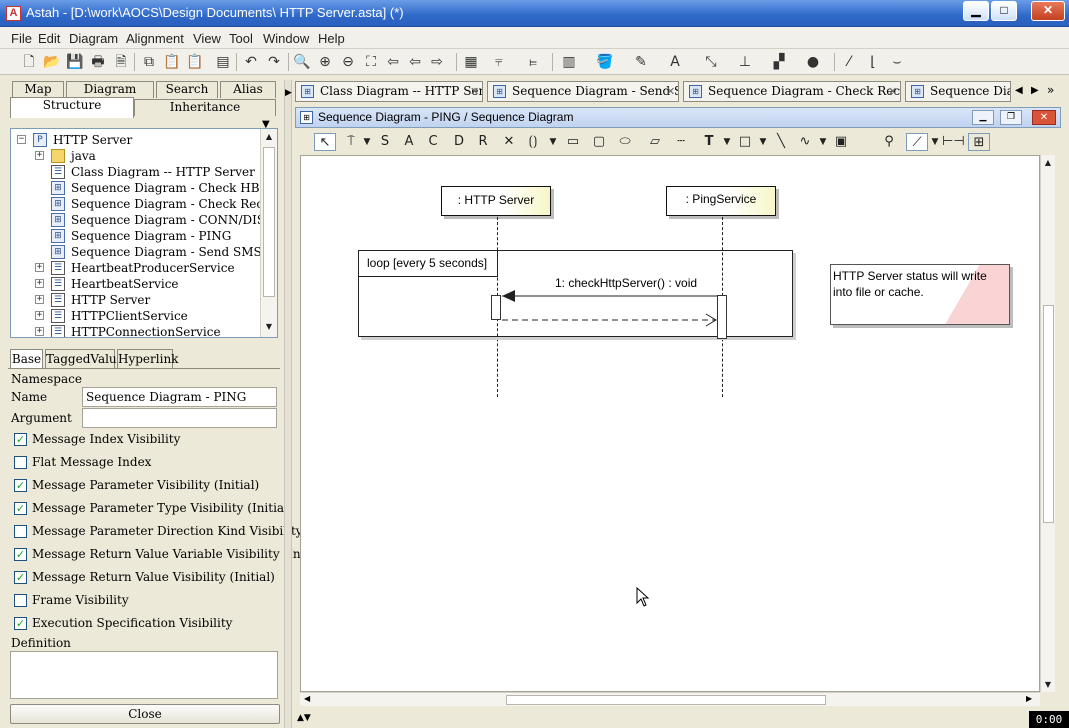 This screenshot has height=728, width=1069. I want to click on tree-item: ⊞ Sequence Diagram - Check HB, so click(136, 188).